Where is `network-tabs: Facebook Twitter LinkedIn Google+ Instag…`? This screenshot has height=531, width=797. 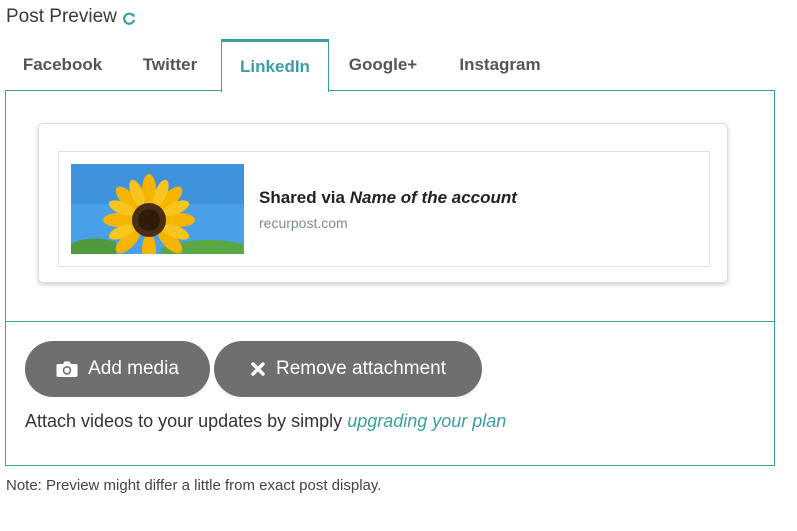
network-tabs: Facebook Twitter LinkedIn Google+ Instag… is located at coordinates (391, 65).